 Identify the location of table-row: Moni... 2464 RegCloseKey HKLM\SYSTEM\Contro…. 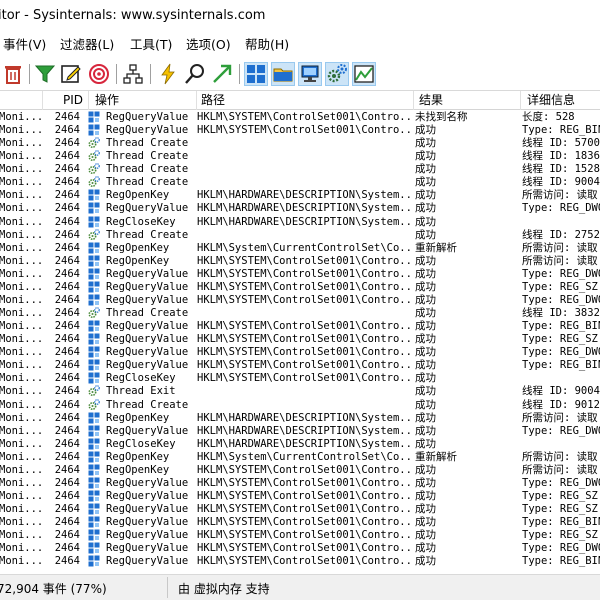
(300, 378).